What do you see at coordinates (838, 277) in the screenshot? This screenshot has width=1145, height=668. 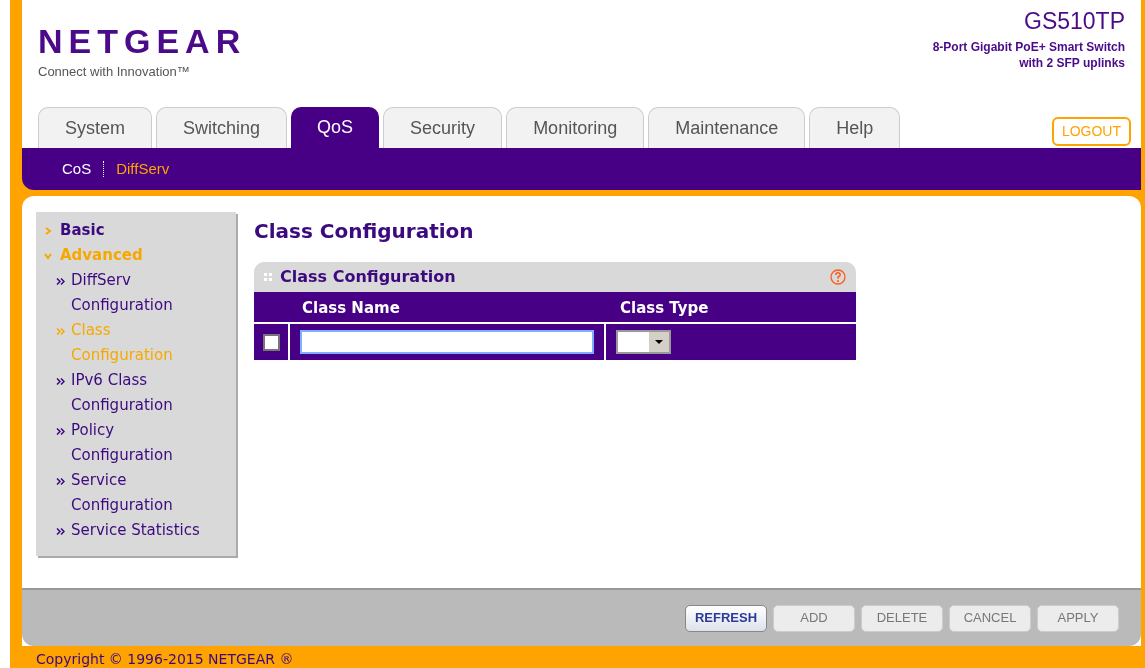 I see `help-icon` at bounding box center [838, 277].